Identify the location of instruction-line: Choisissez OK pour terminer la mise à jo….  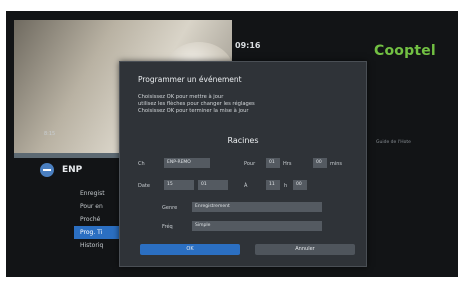
(193, 111).